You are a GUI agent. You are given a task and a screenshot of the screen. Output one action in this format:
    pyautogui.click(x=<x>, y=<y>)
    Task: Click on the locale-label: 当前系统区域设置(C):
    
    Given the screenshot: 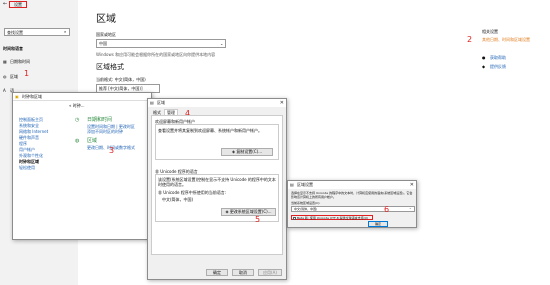 What is the action you would take?
    pyautogui.click(x=306, y=203)
    